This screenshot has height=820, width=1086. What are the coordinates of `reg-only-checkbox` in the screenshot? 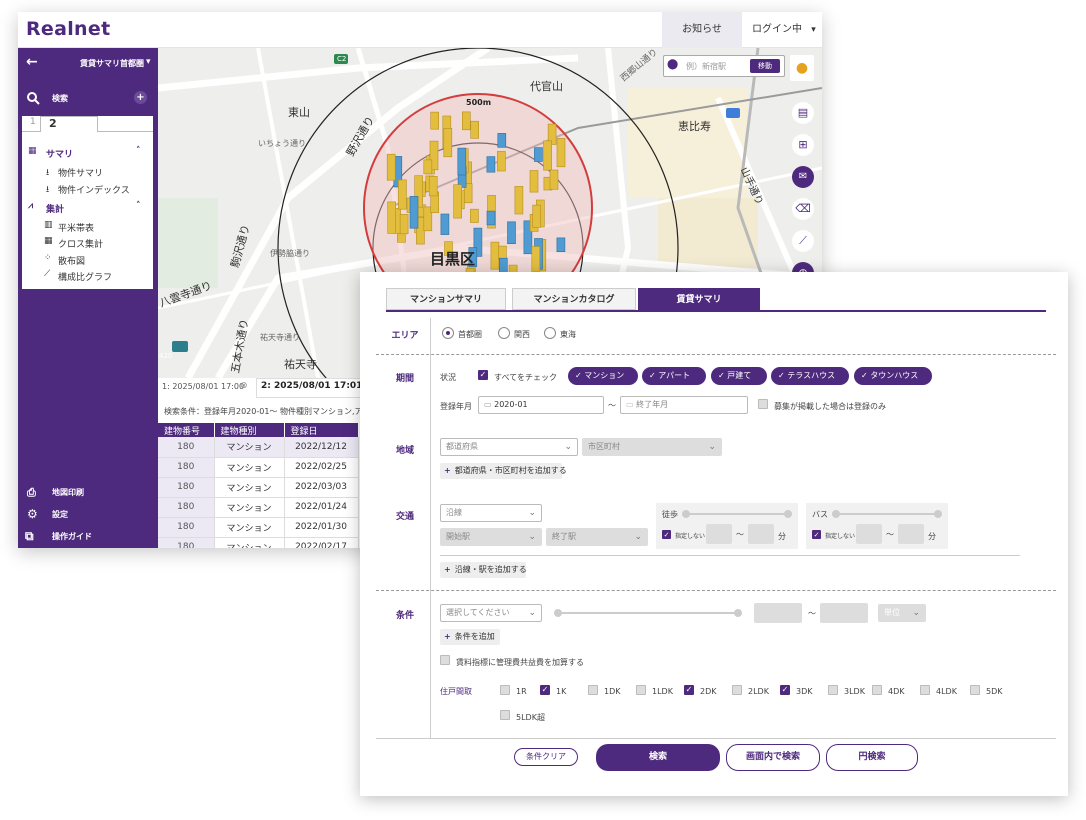 It's located at (763, 404).